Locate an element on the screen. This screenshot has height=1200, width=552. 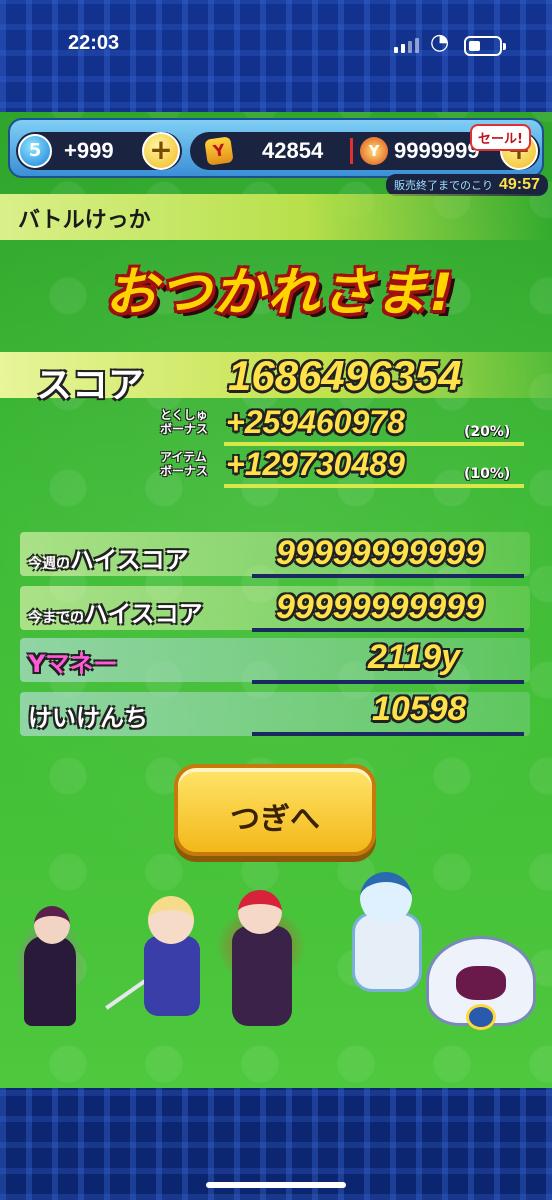
banner-title: おつかれさま! is located at coordinates (280, 293).